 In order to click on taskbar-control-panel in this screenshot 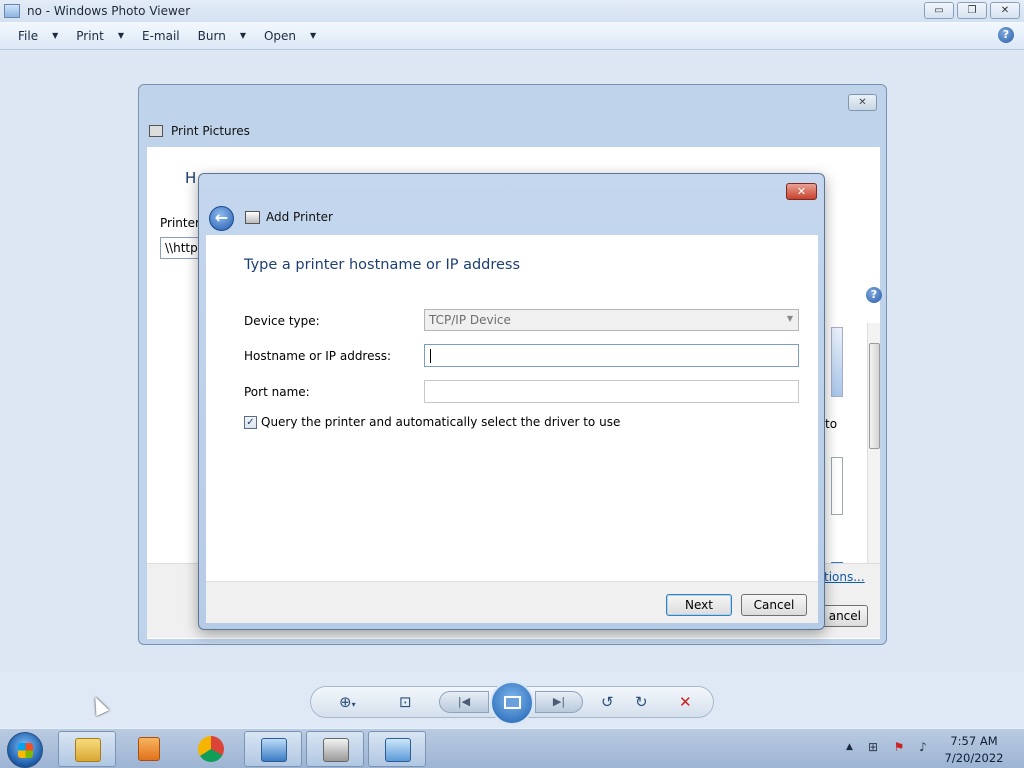, I will do `click(397, 749)`.